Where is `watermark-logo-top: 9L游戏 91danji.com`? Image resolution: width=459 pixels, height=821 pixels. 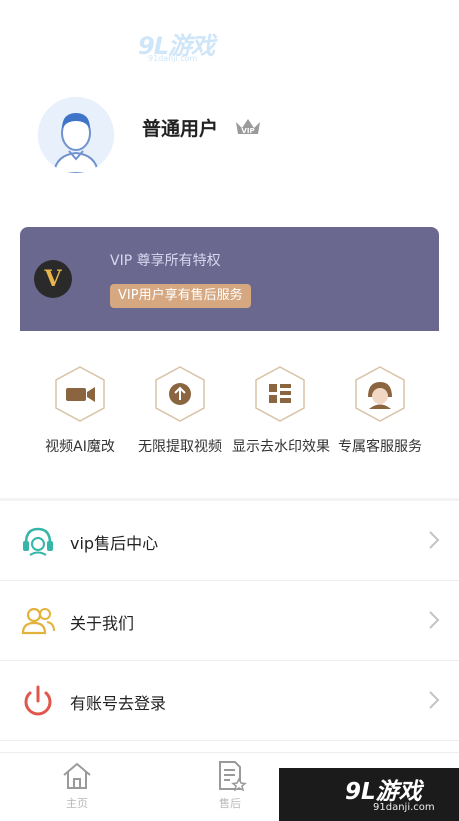
watermark-logo-top: 9L游戏 91danji.com is located at coordinates (188, 46).